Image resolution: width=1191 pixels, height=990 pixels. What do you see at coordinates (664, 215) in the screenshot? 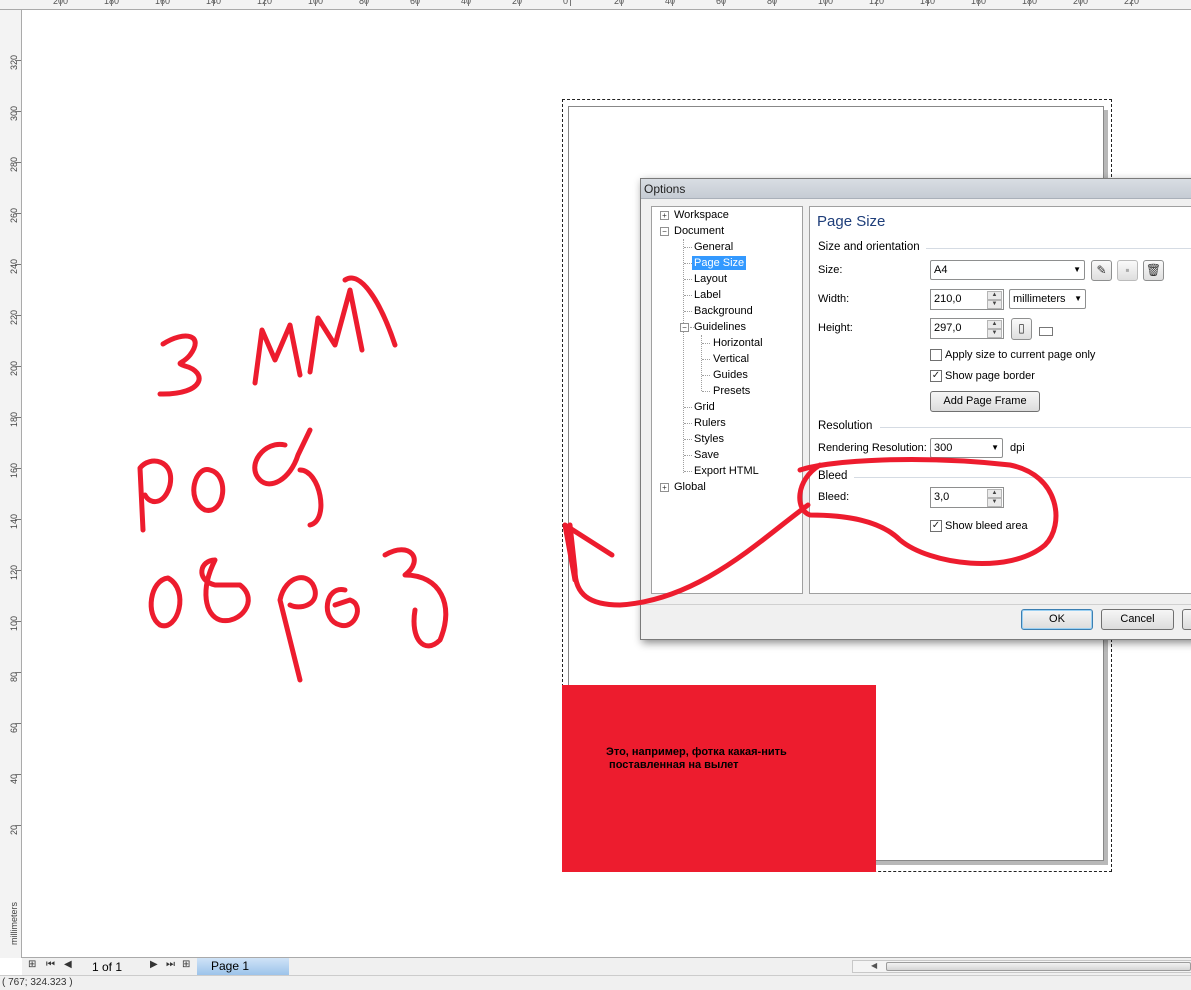
I see `expand-workspace-icon: +` at bounding box center [664, 215].